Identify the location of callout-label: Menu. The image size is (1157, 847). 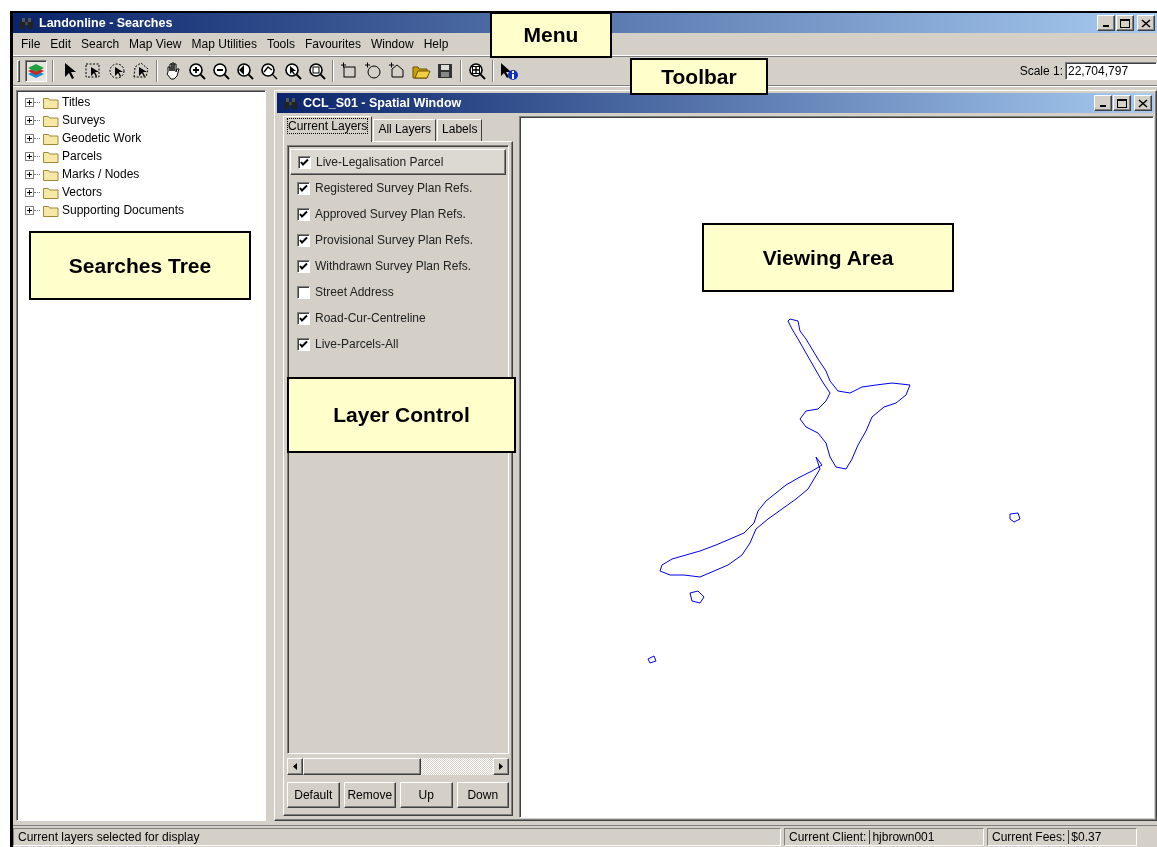
(551, 35).